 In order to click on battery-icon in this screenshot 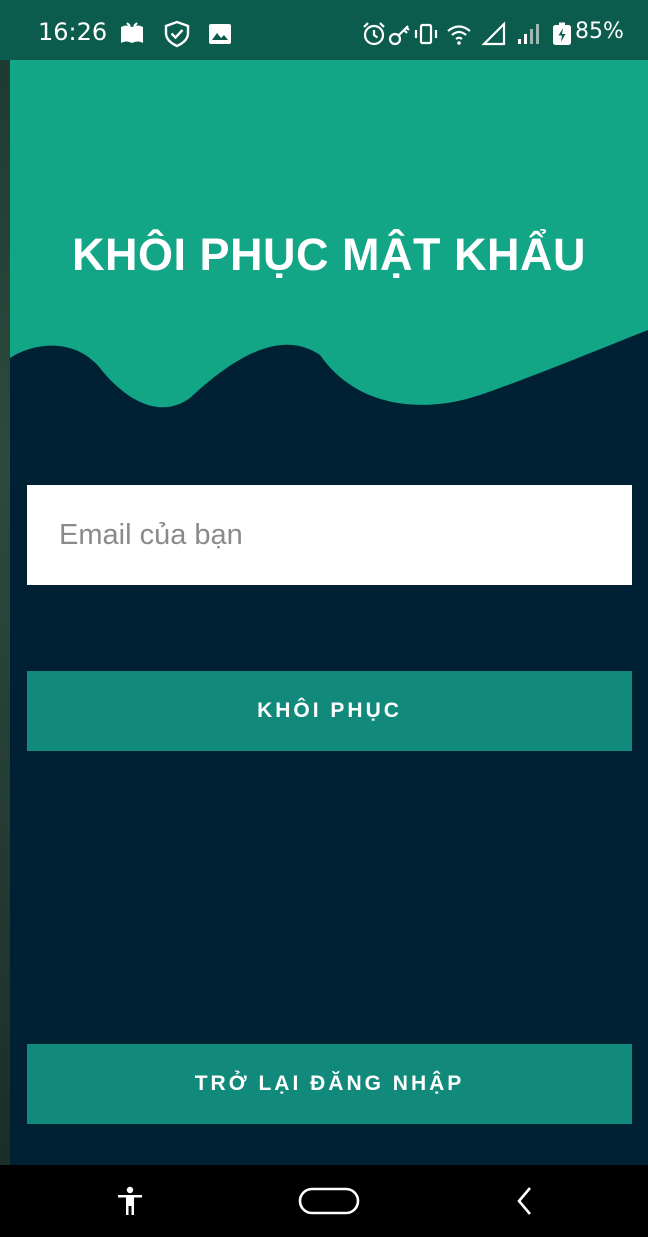, I will do `click(562, 33)`.